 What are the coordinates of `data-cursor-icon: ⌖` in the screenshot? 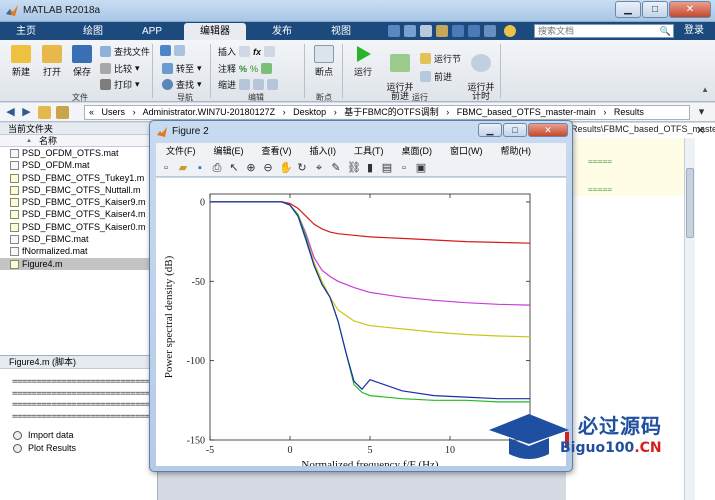 It's located at (319, 168).